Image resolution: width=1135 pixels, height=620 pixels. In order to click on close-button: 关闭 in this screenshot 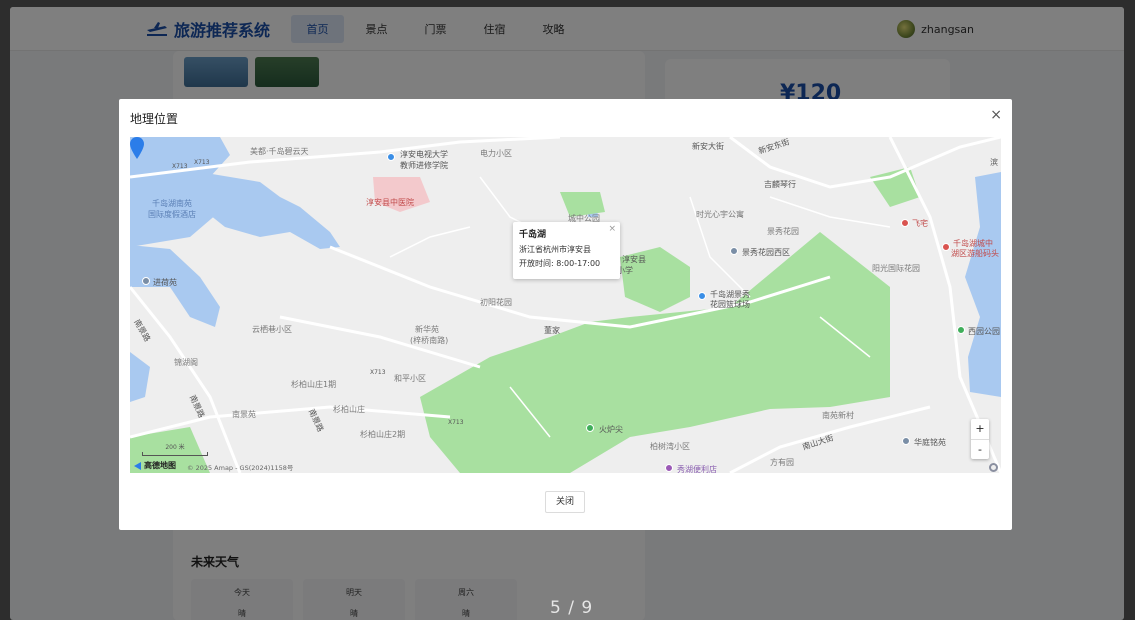, I will do `click(565, 502)`.